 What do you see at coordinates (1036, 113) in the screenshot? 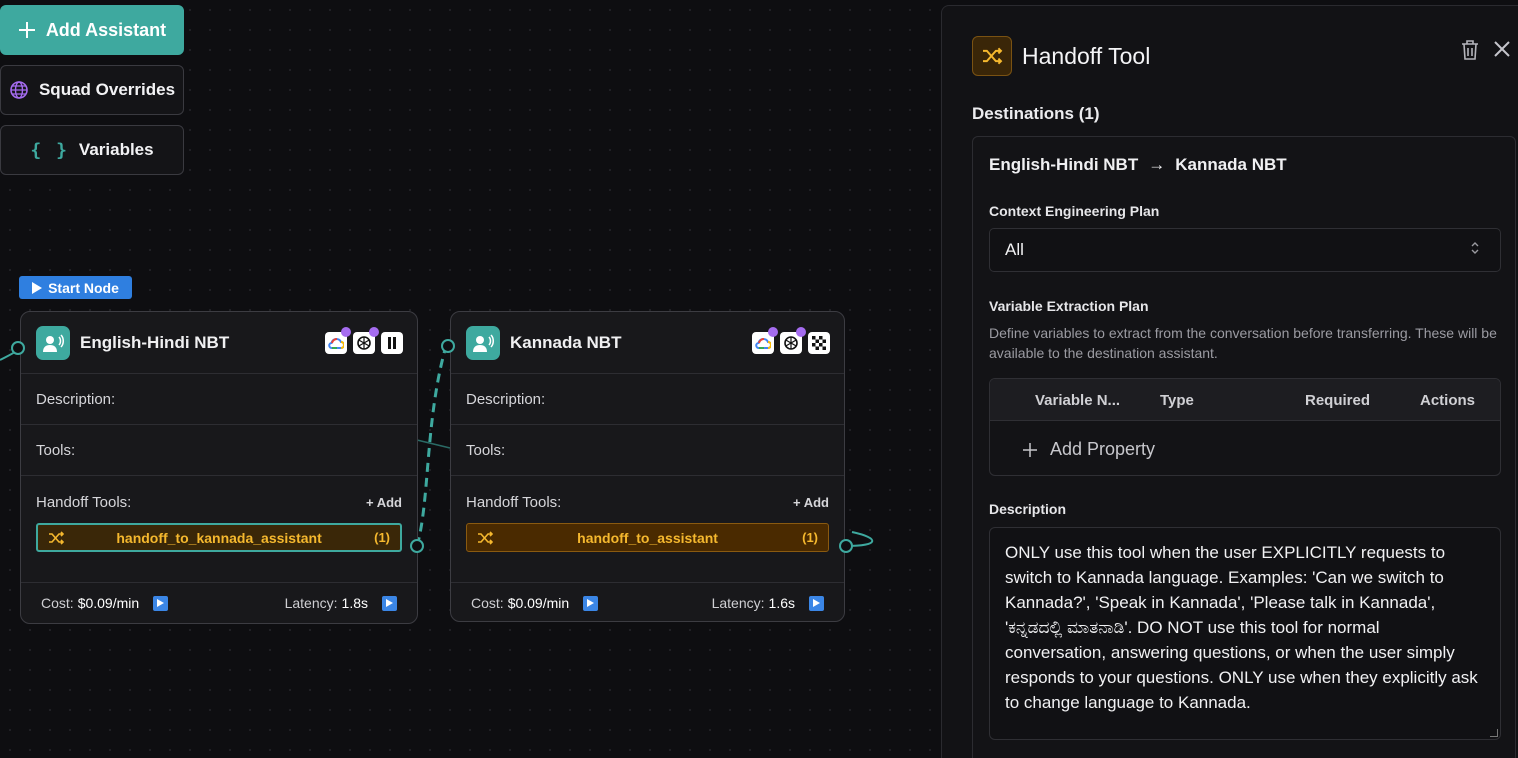
I see `destinations-label: Destinations (1)` at bounding box center [1036, 113].